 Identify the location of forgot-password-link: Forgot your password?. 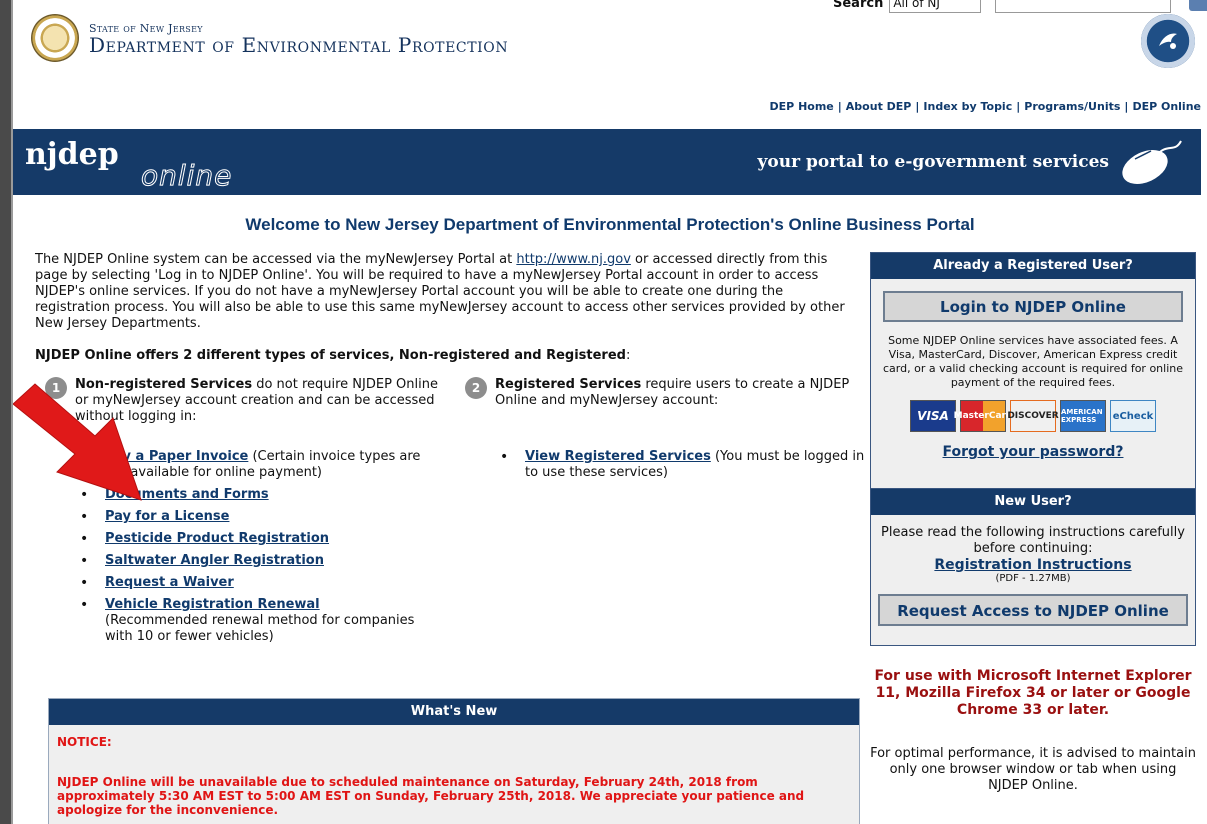
(1033, 452).